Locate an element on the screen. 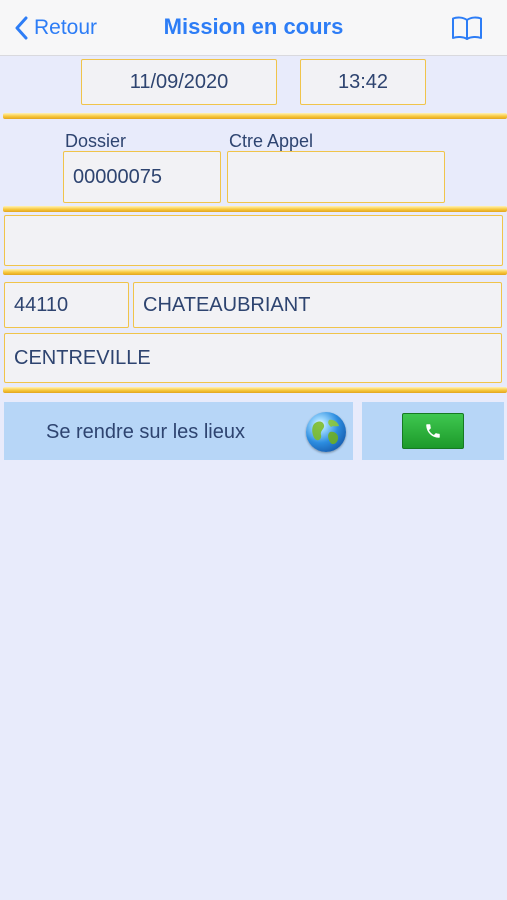 The image size is (507, 900). city-field: CHATEAUBRIANT is located at coordinates (317, 305).